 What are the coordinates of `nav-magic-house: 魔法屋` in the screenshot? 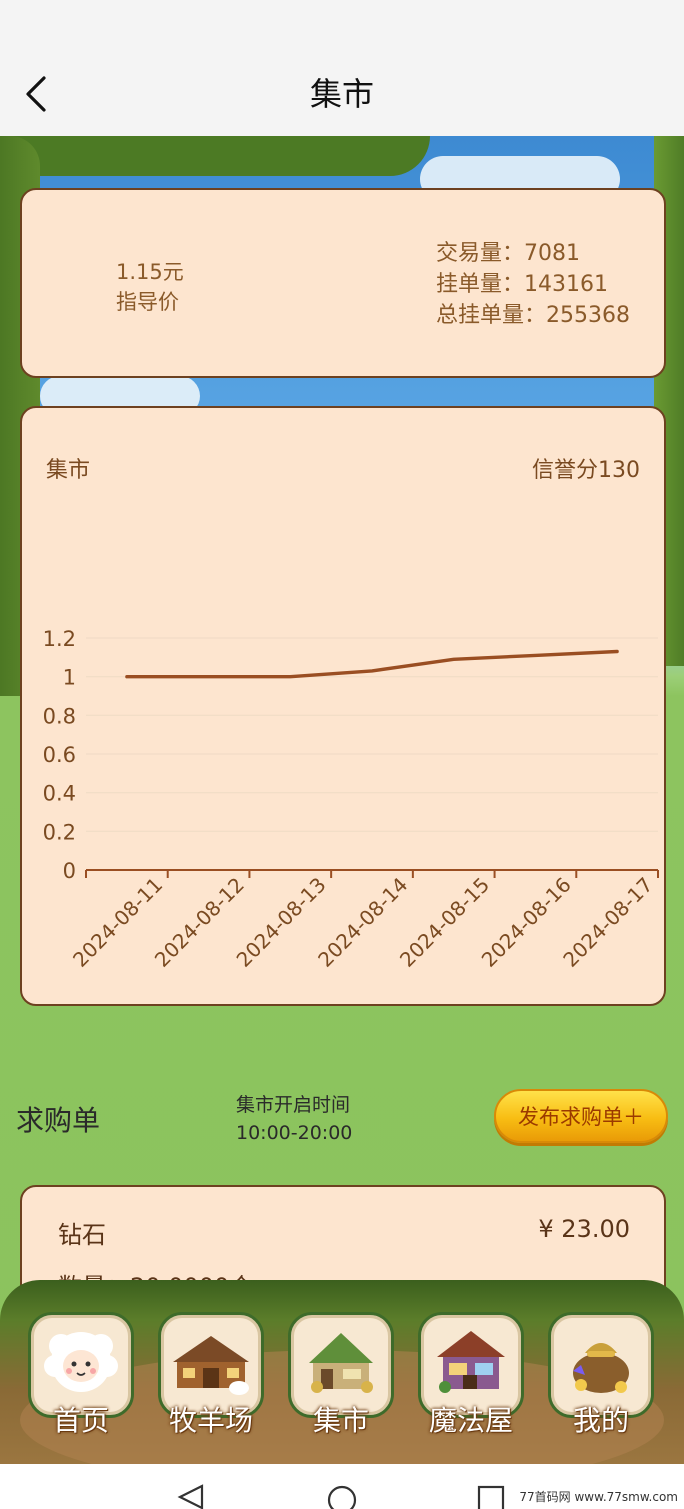 It's located at (471, 1374).